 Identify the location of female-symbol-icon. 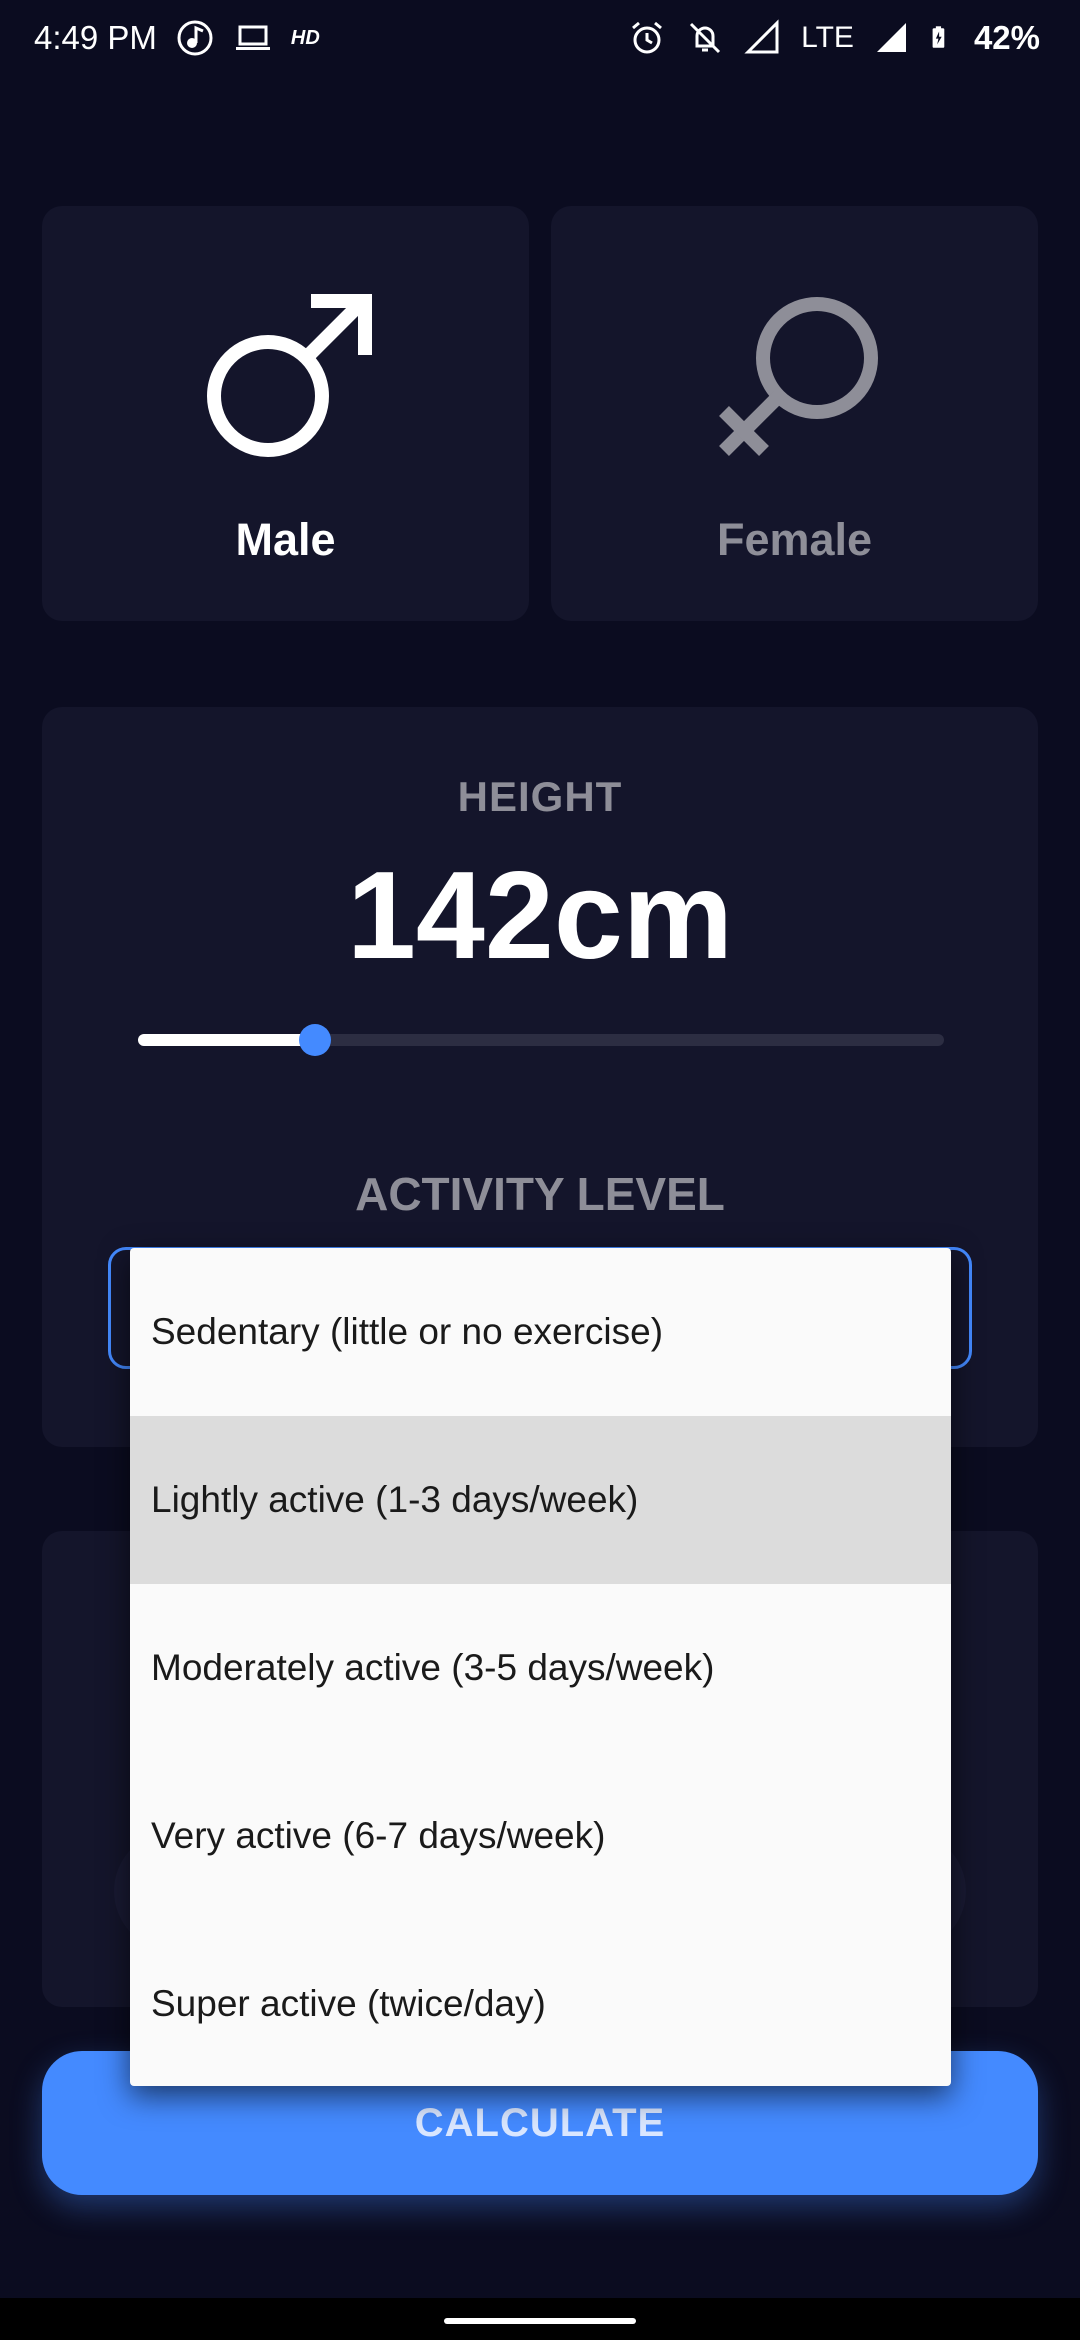
(798, 376).